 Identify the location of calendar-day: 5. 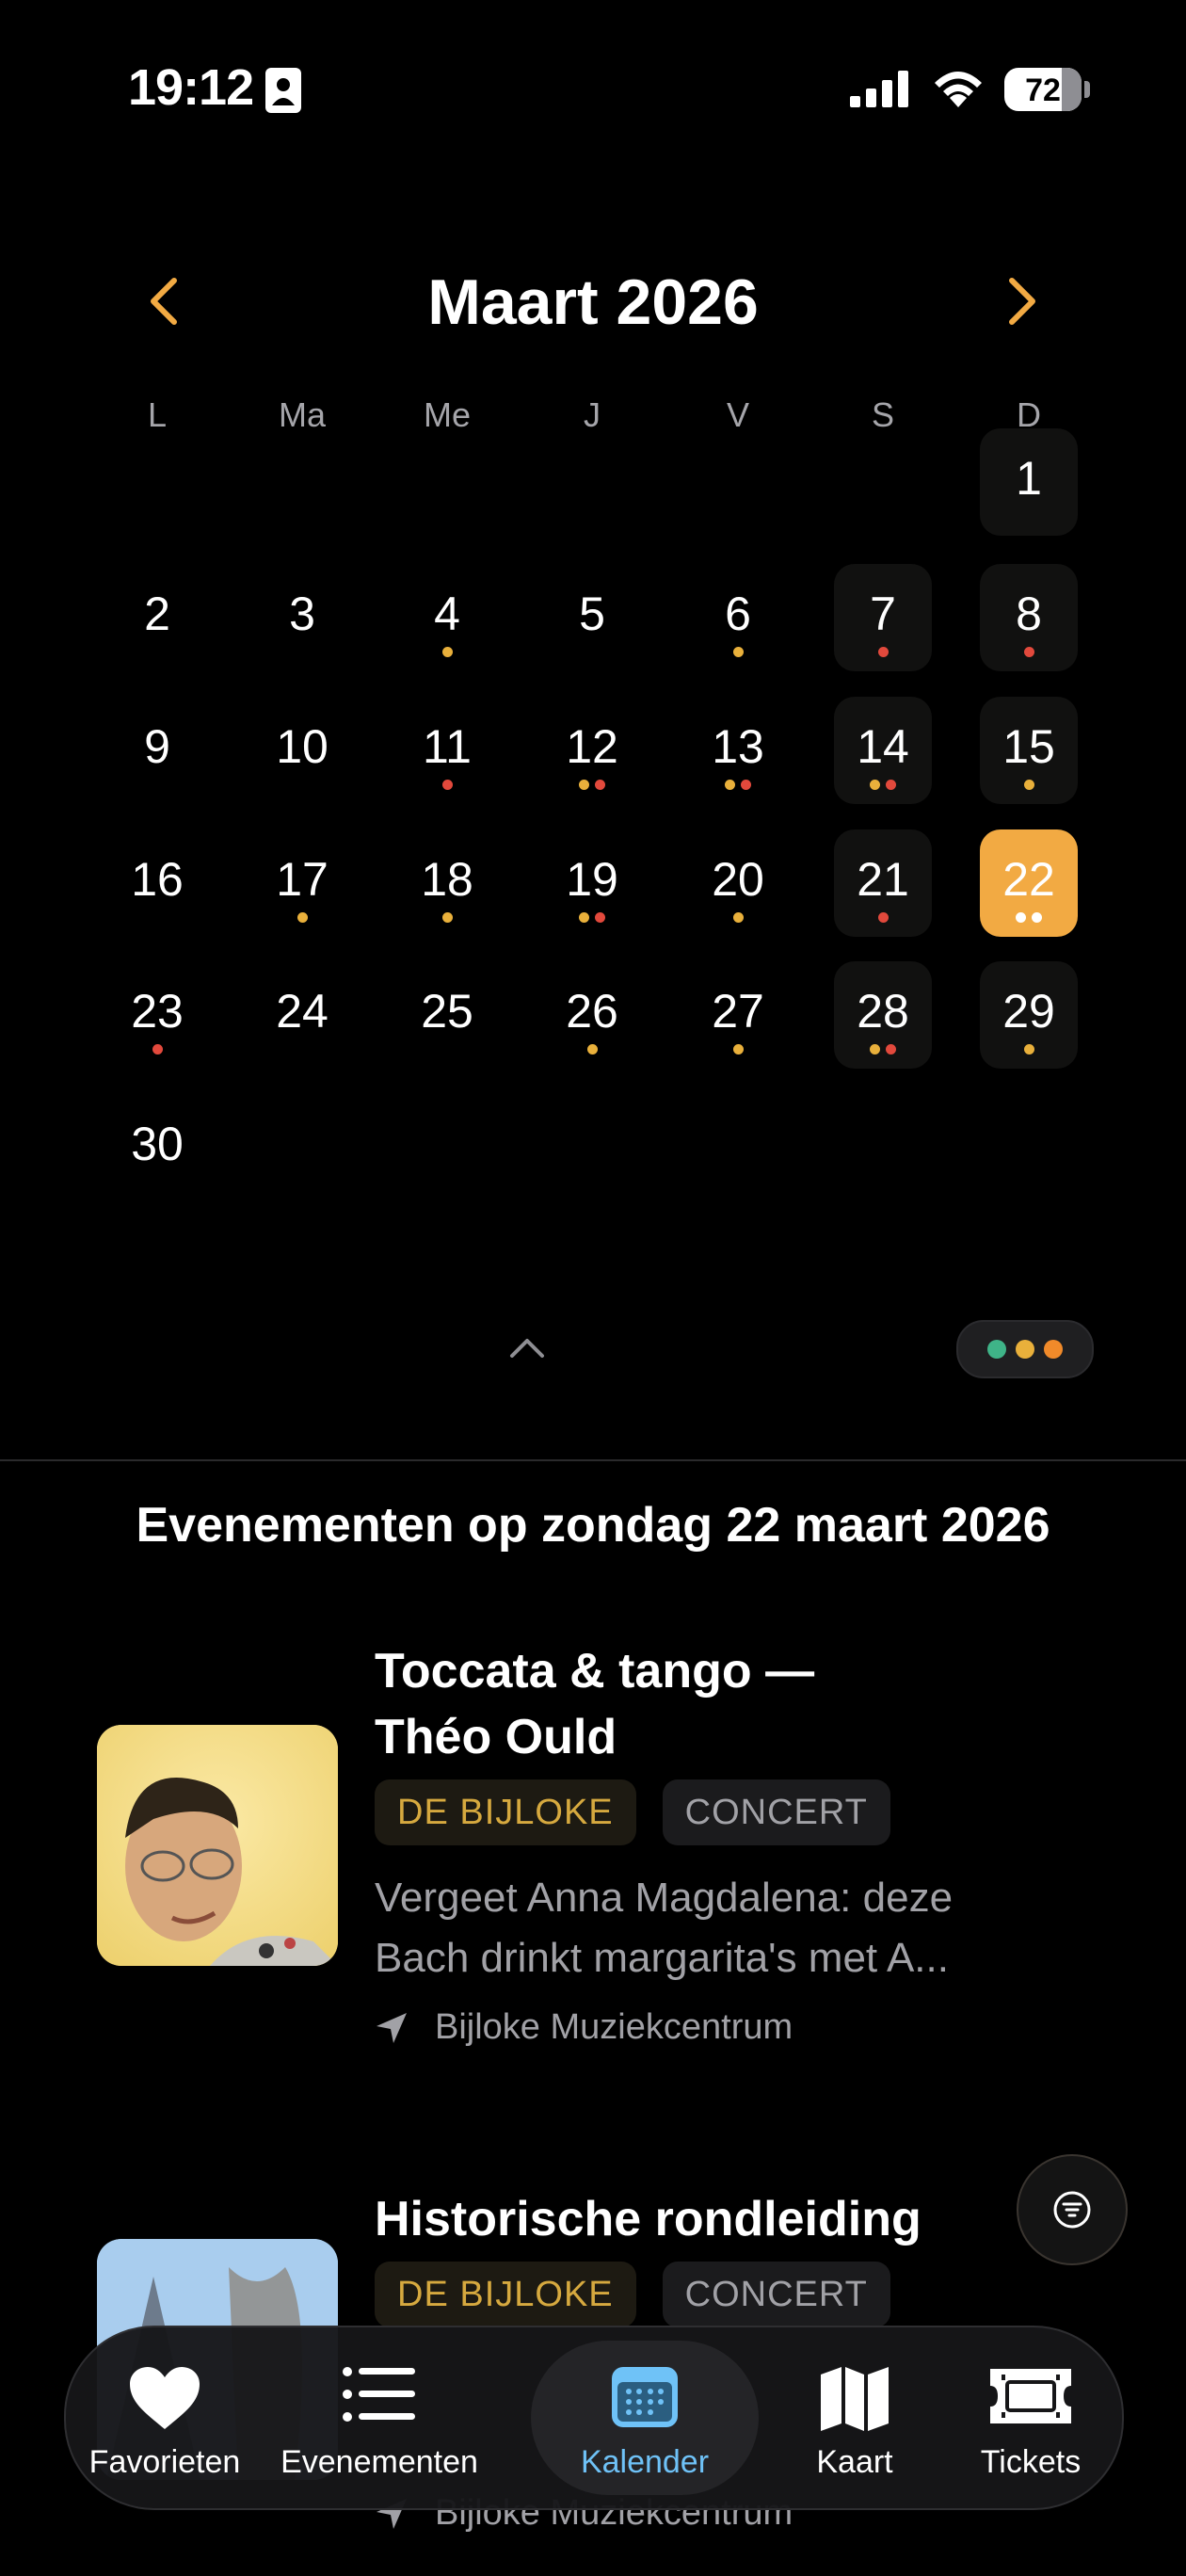
(592, 617).